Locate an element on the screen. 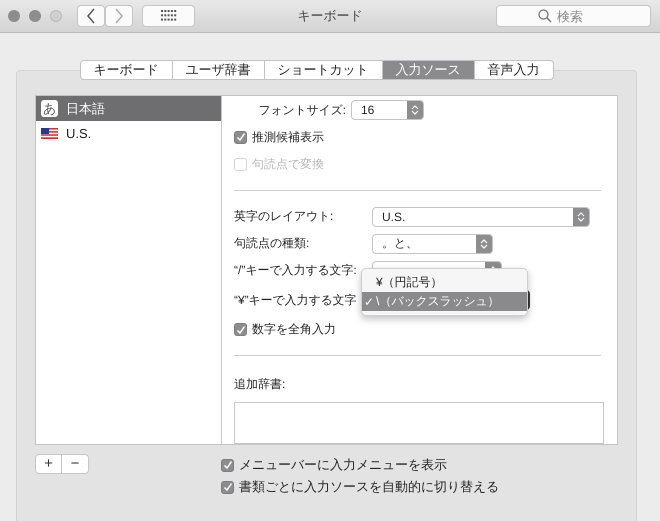  chevron-right-icon is located at coordinates (119, 16).